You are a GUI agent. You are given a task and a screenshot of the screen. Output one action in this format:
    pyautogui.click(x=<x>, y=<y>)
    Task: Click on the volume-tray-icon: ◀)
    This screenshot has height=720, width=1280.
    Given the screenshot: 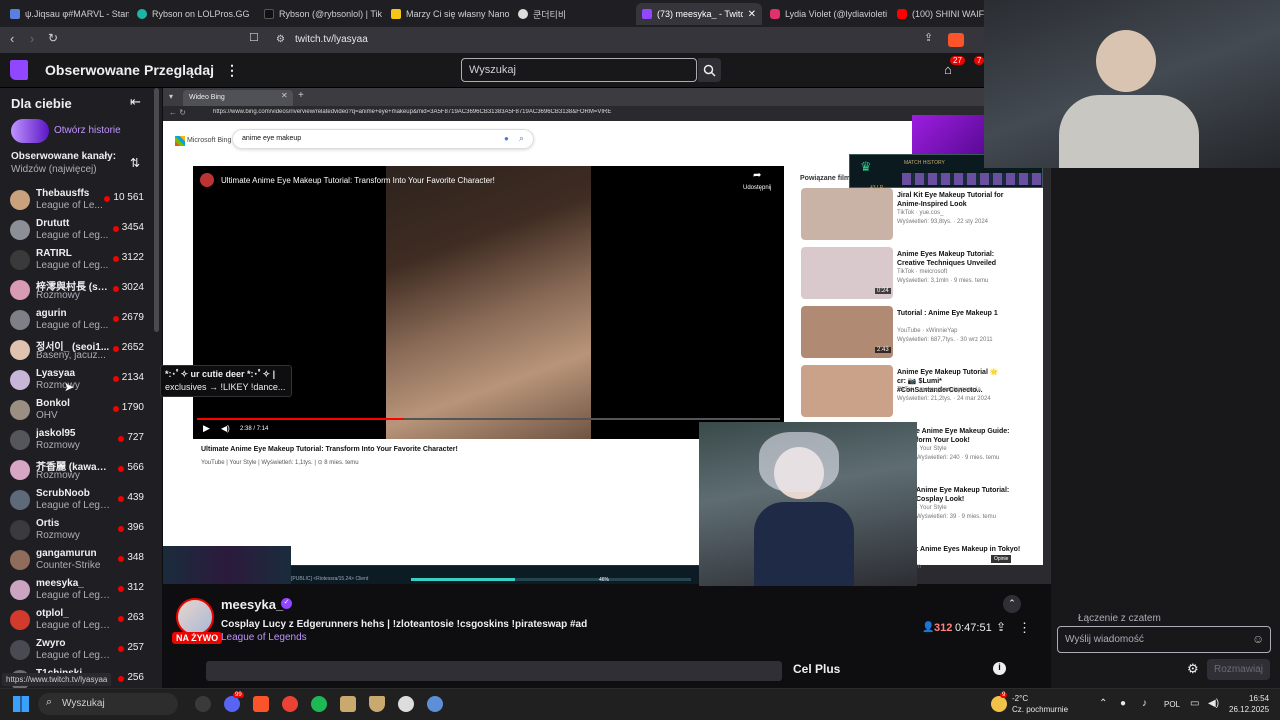 What is the action you would take?
    pyautogui.click(x=1213, y=703)
    